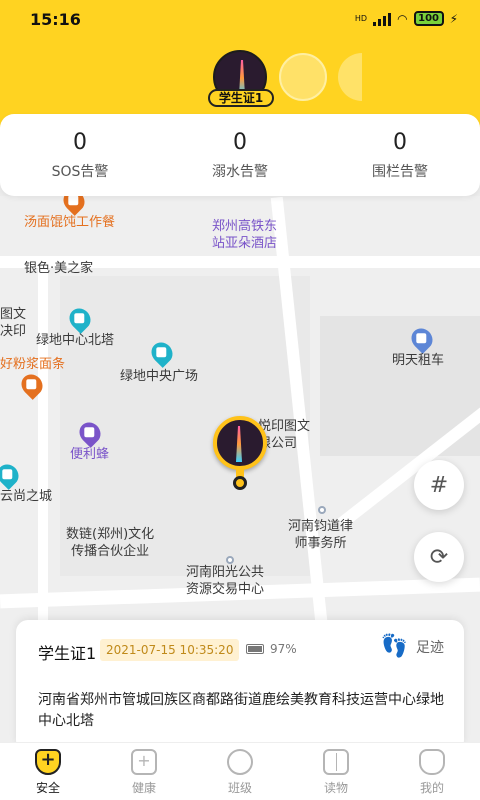 Image resolution: width=480 pixels, height=800 pixels. I want to click on tab-class: 班级, so click(240, 771).